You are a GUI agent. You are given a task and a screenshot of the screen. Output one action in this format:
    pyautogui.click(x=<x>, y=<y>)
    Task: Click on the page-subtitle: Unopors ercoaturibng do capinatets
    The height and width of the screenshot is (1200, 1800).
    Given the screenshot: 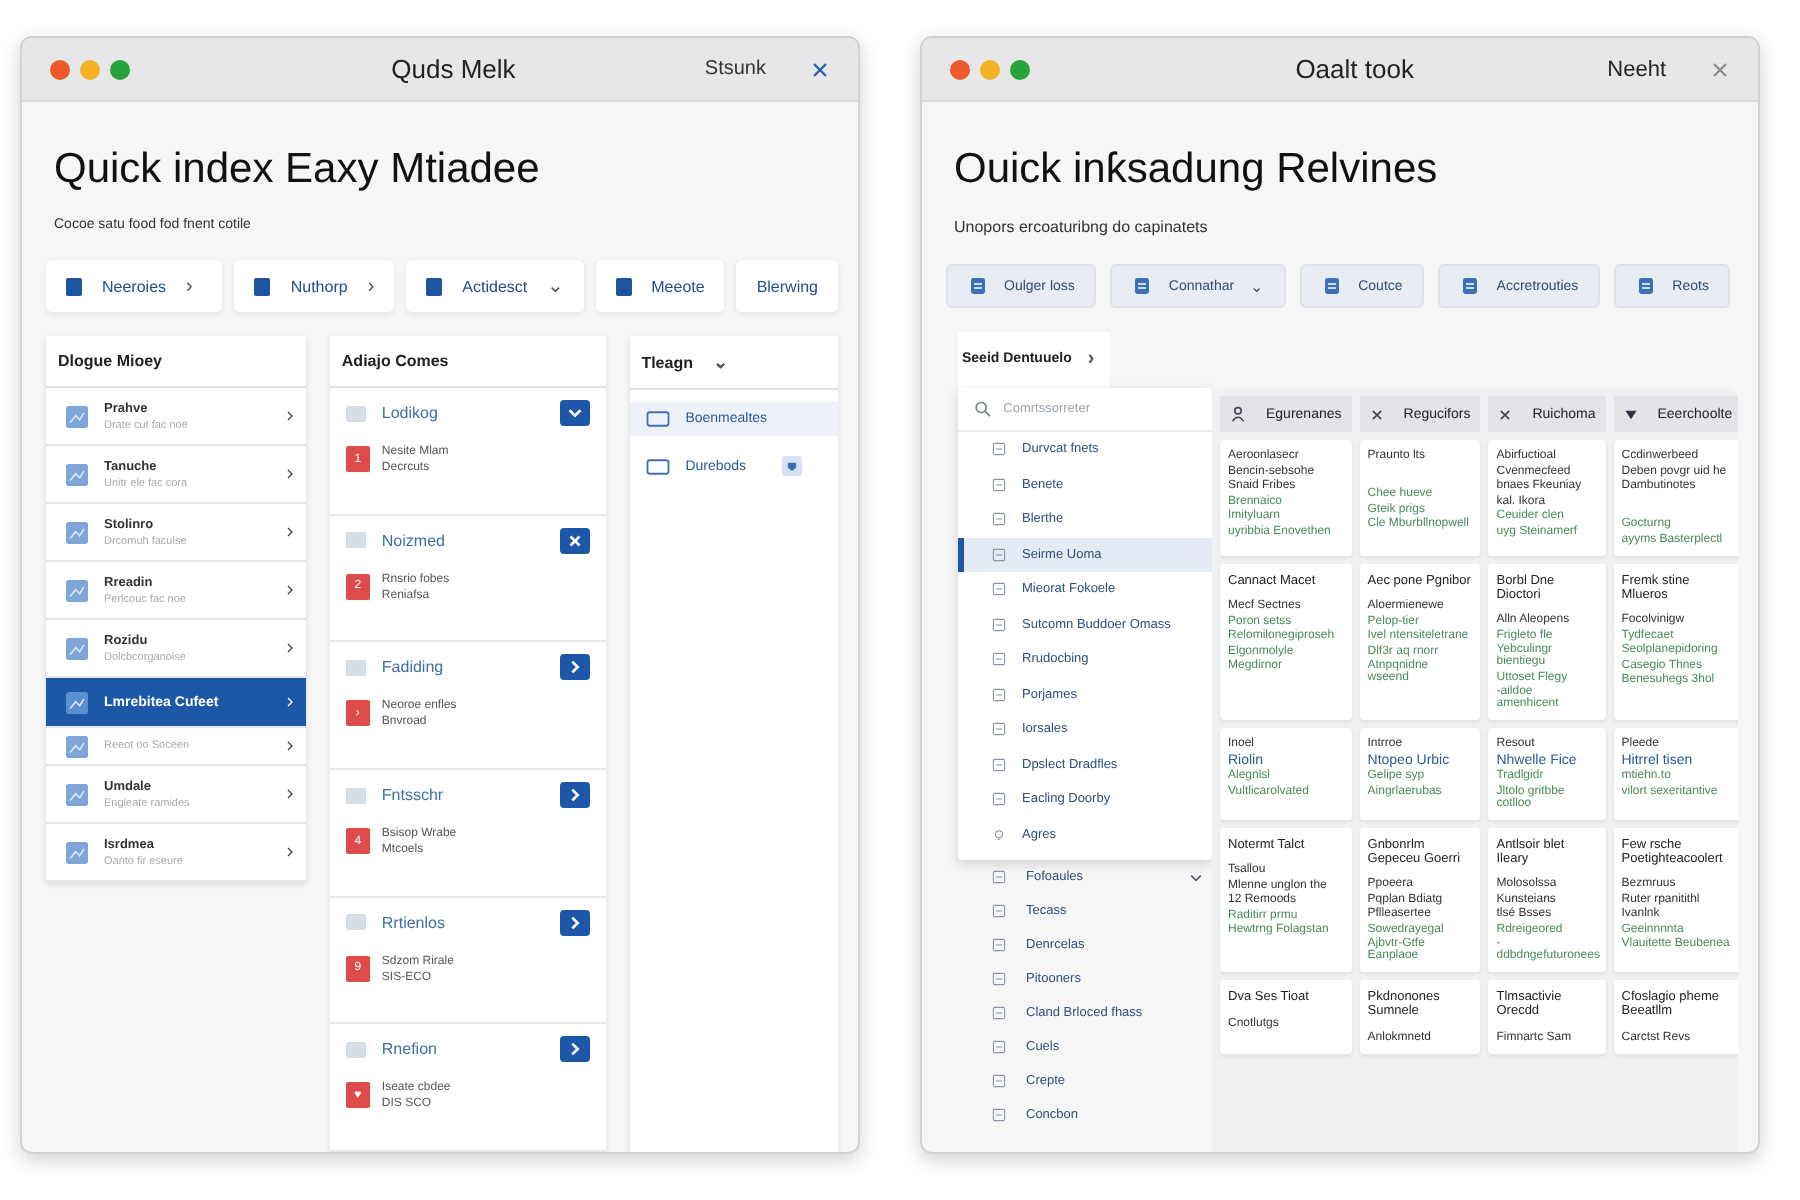 What is the action you would take?
    pyautogui.click(x=1082, y=227)
    